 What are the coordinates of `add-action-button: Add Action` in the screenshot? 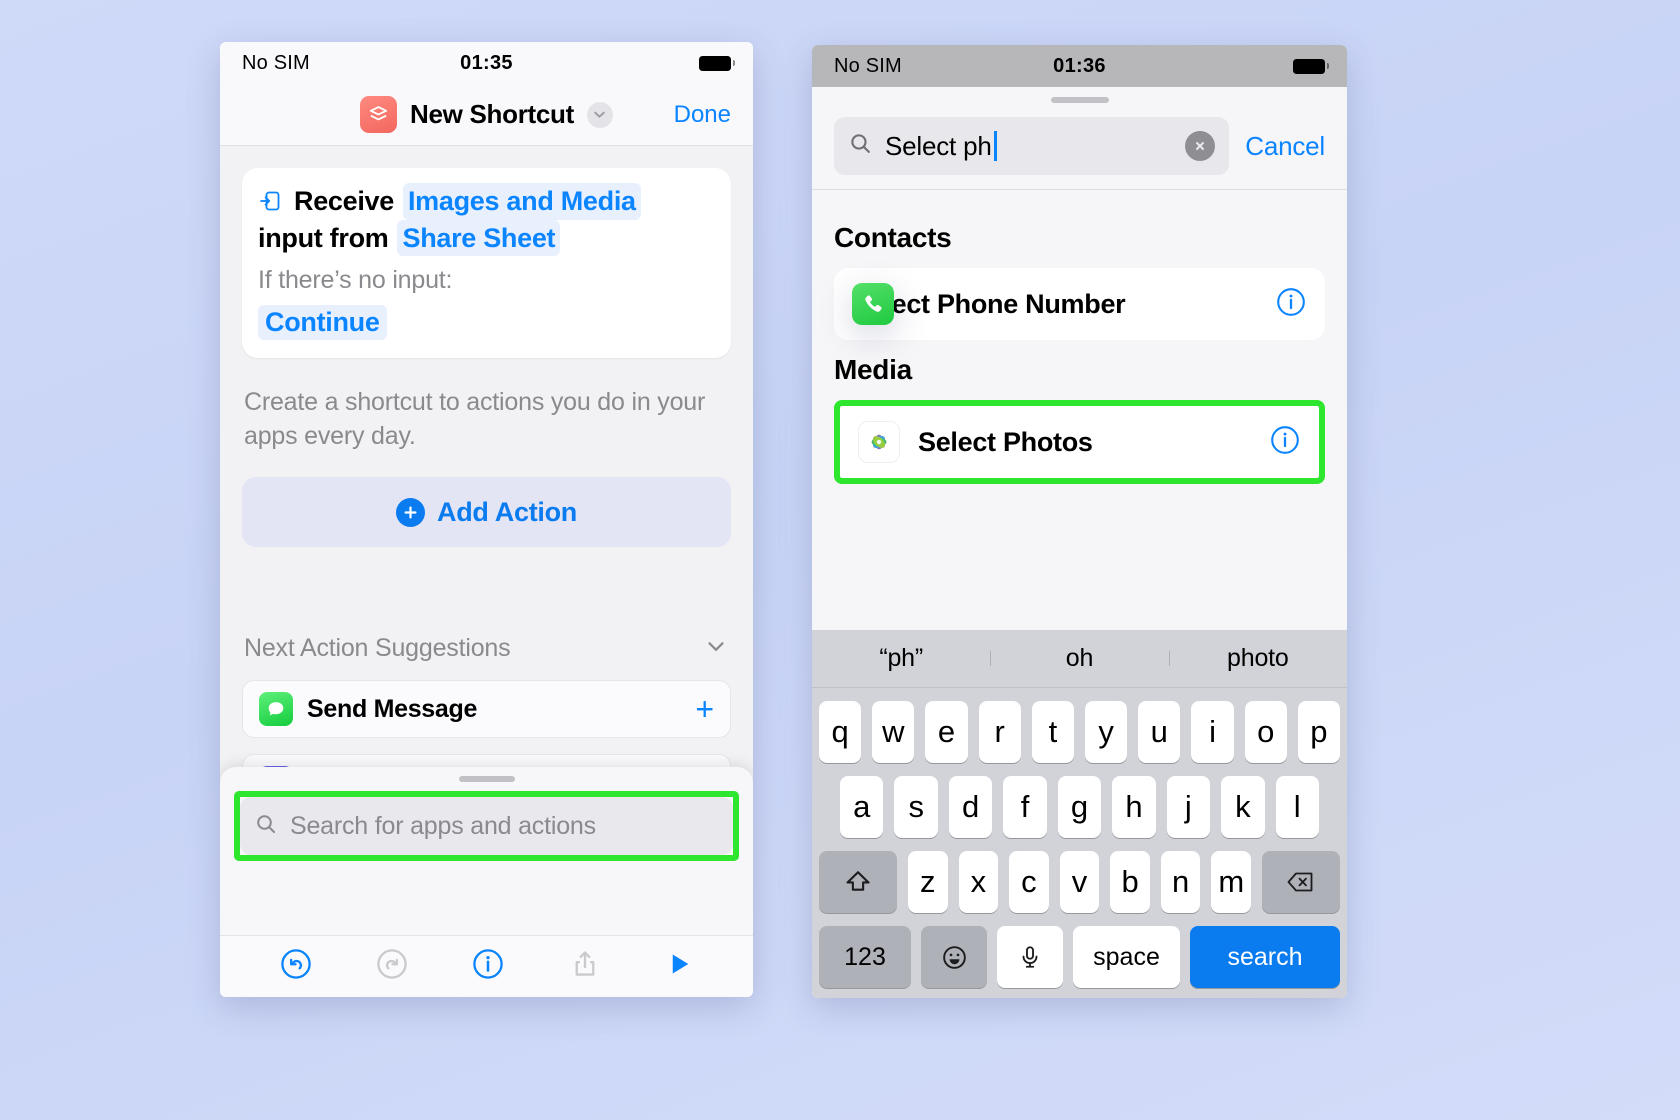 It's located at (486, 512).